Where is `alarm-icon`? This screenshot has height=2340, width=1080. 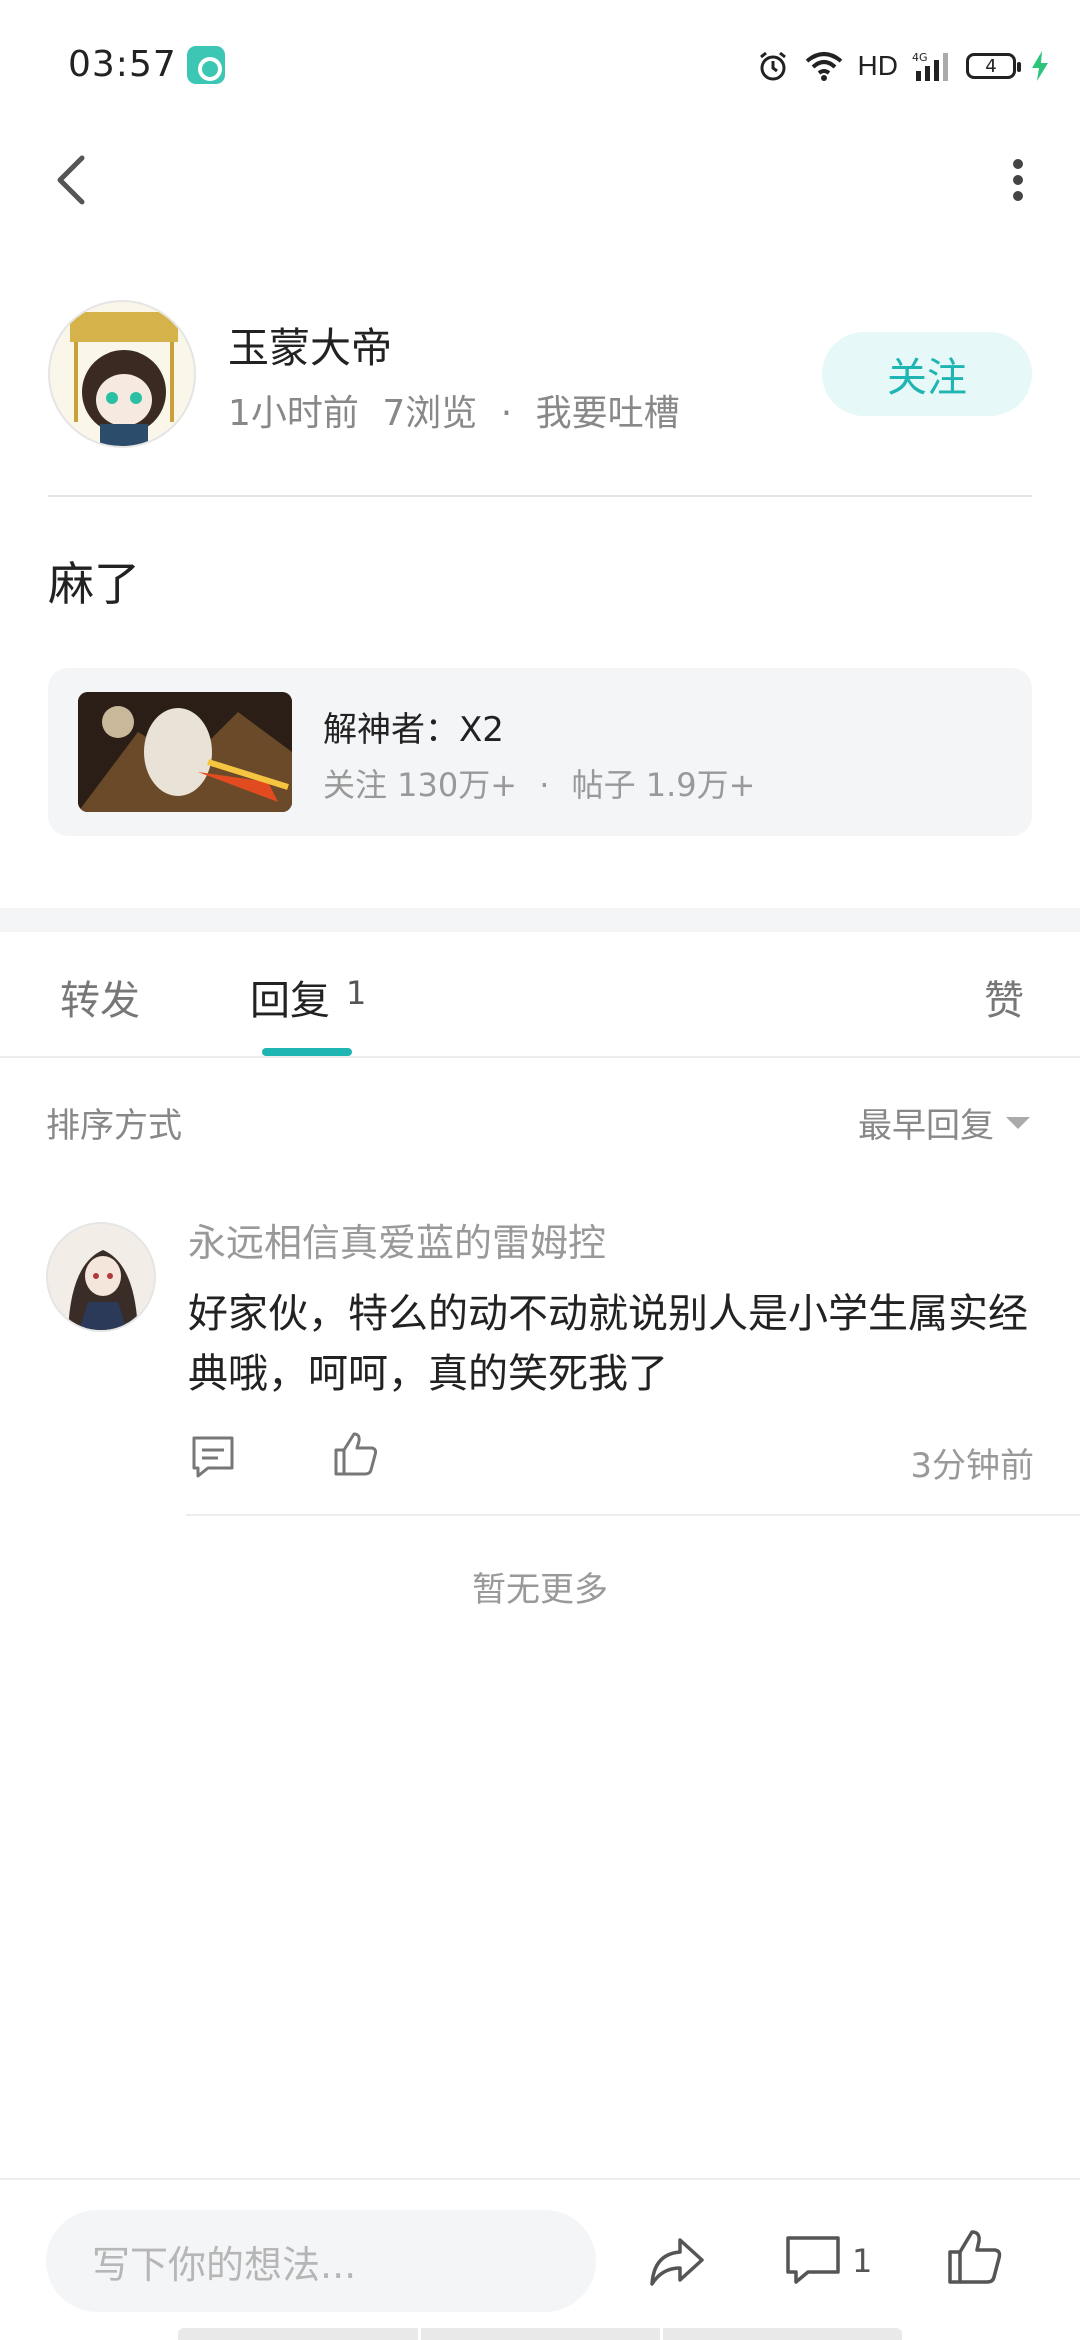 alarm-icon is located at coordinates (773, 66).